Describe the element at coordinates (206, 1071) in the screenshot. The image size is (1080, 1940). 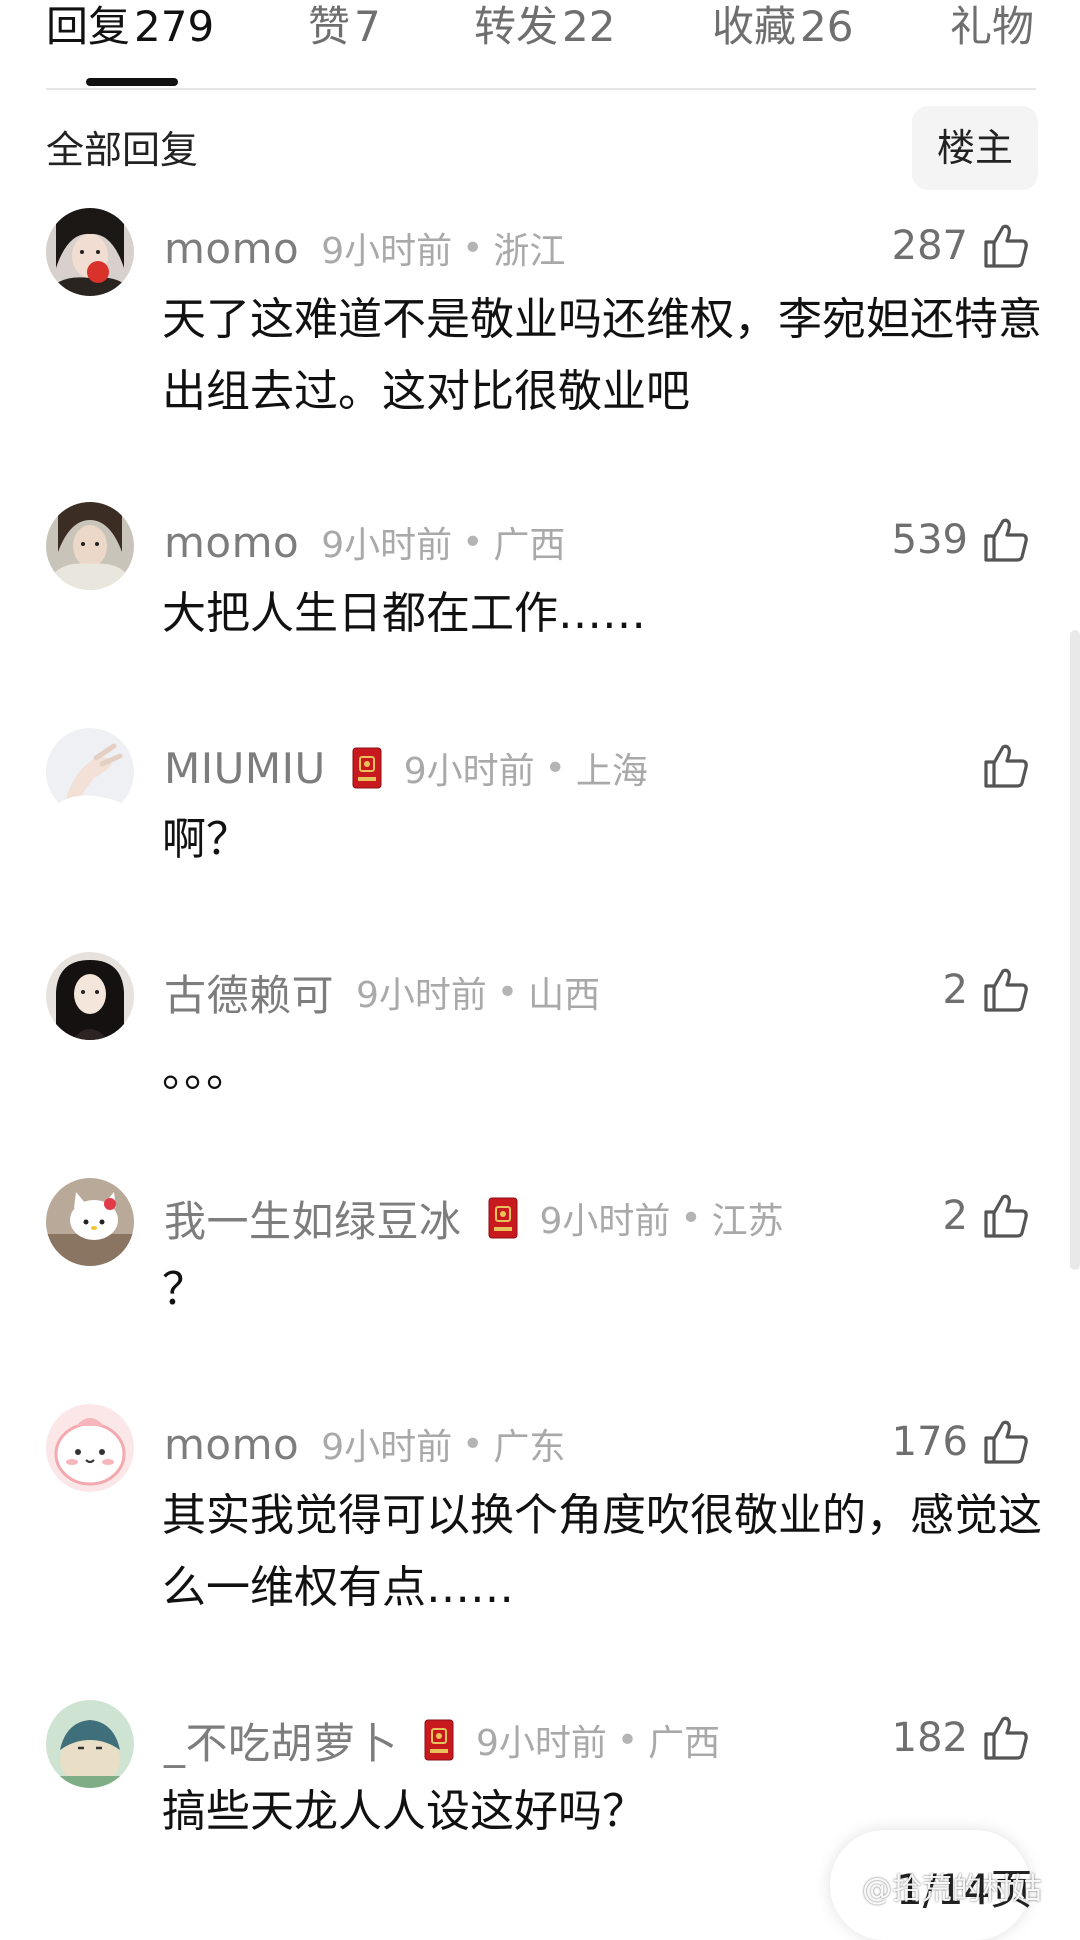
I see `comment-text: 。。。` at that location.